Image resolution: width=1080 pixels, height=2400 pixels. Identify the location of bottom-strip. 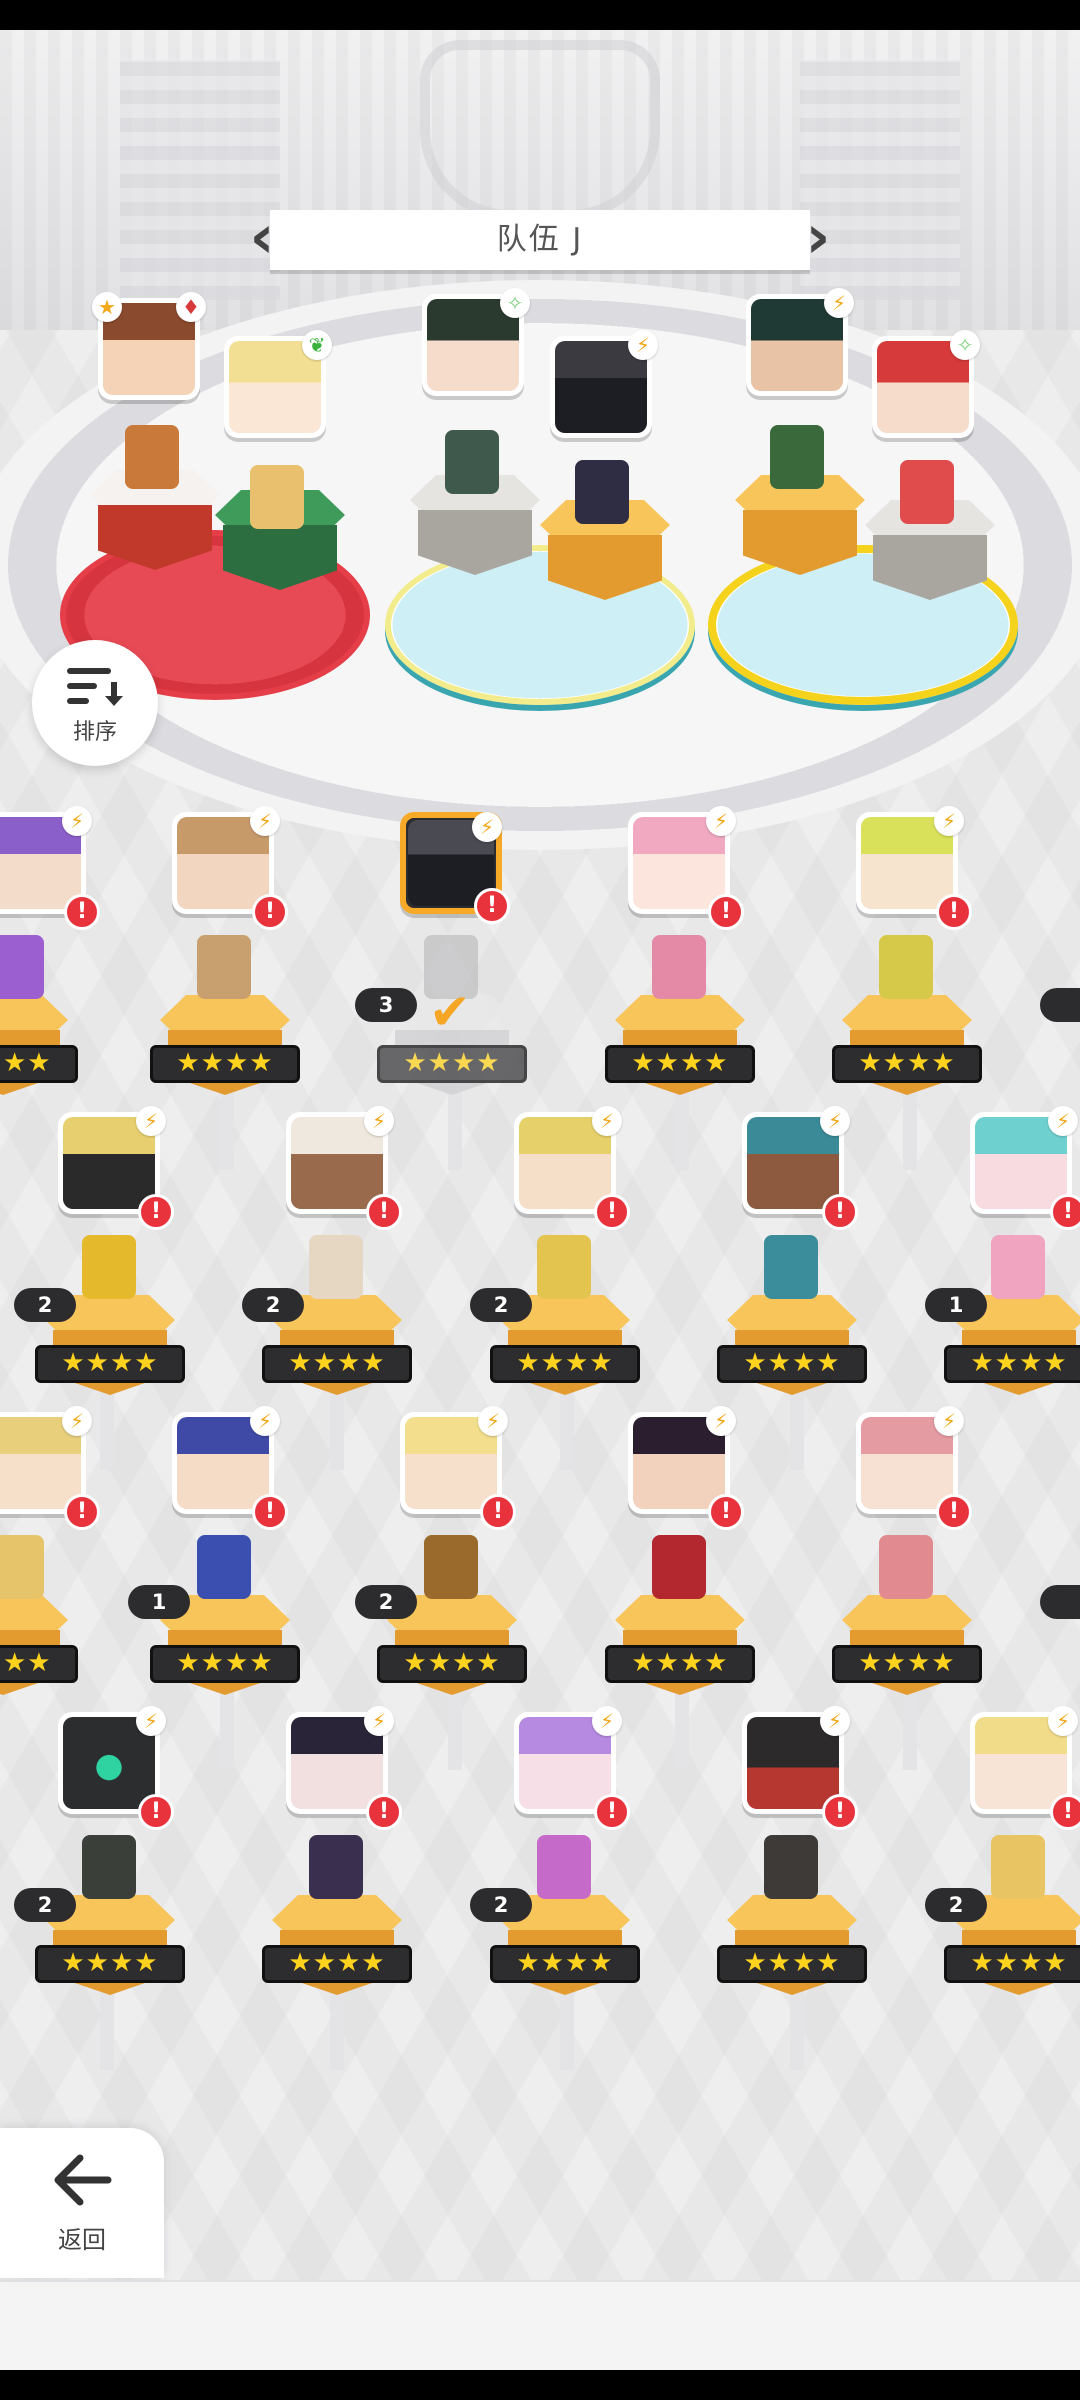
(540, 2325).